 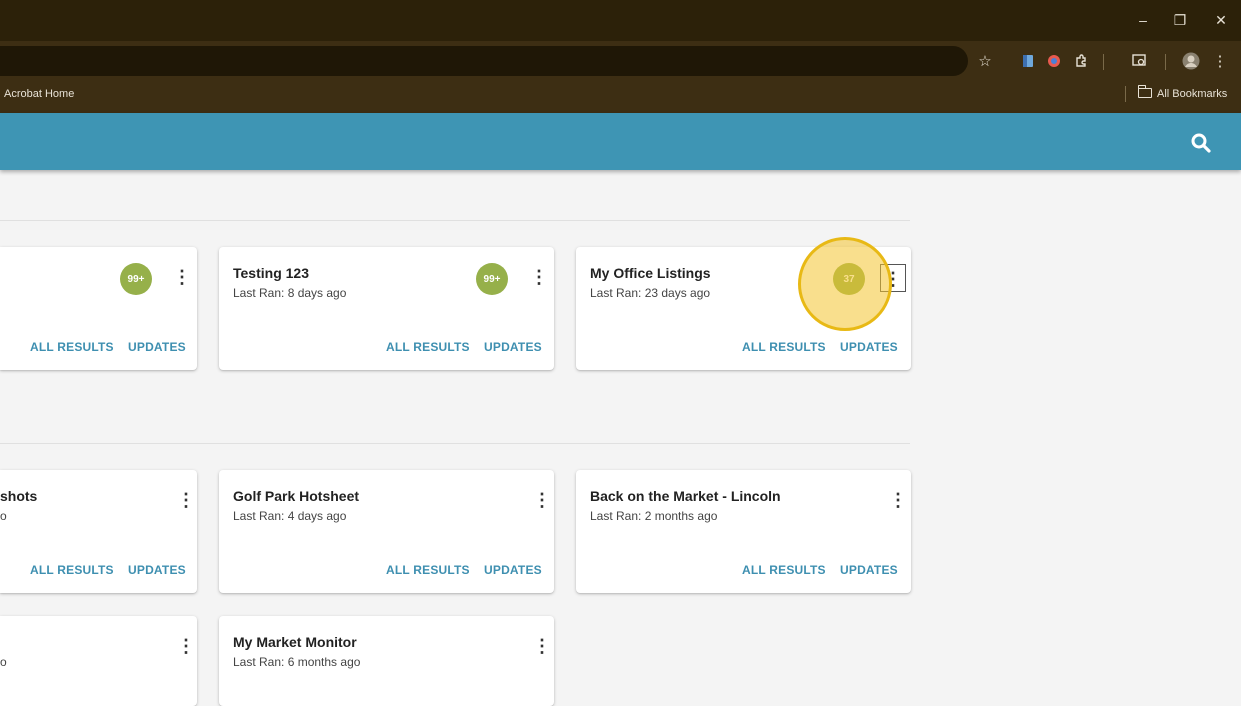 I want to click on card-last-ran: Last Ran: 23 days ago, so click(x=650, y=293).